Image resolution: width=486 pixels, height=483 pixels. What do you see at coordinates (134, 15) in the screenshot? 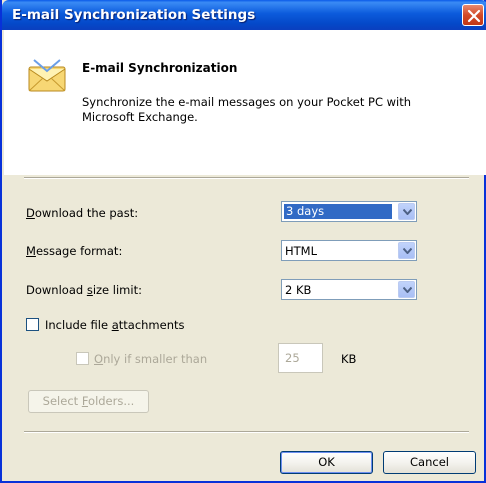
I see `window-title: E-mail Synchronization Settings` at bounding box center [134, 15].